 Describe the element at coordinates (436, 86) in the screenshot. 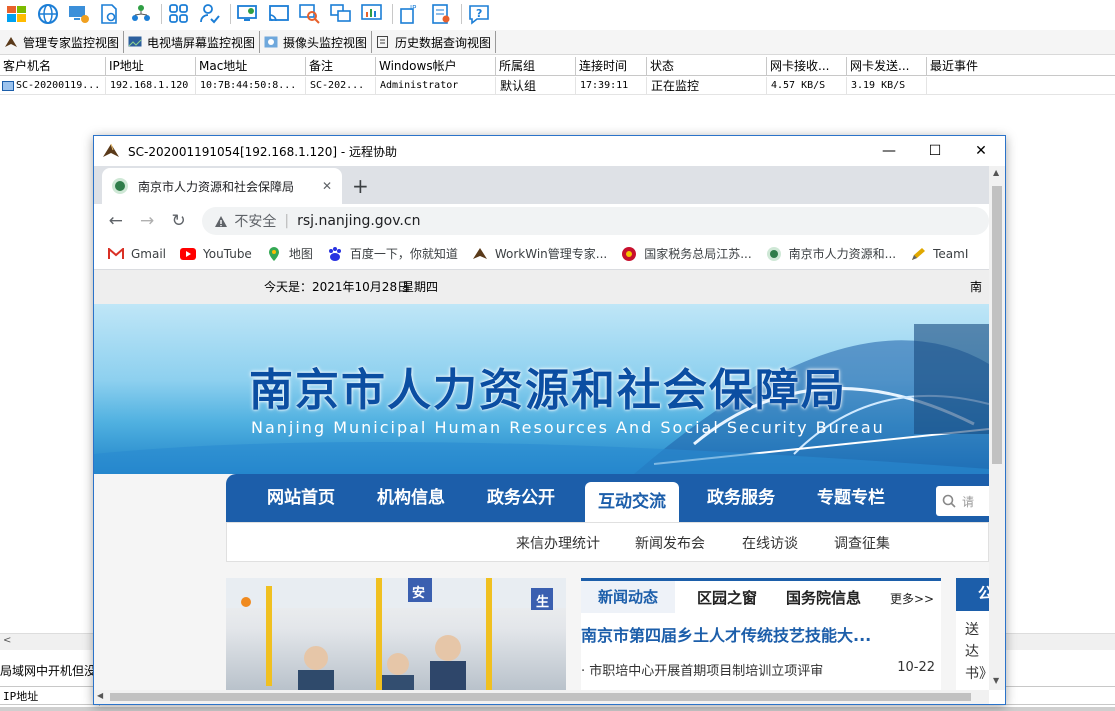

I see `table-cell: Administrator` at that location.